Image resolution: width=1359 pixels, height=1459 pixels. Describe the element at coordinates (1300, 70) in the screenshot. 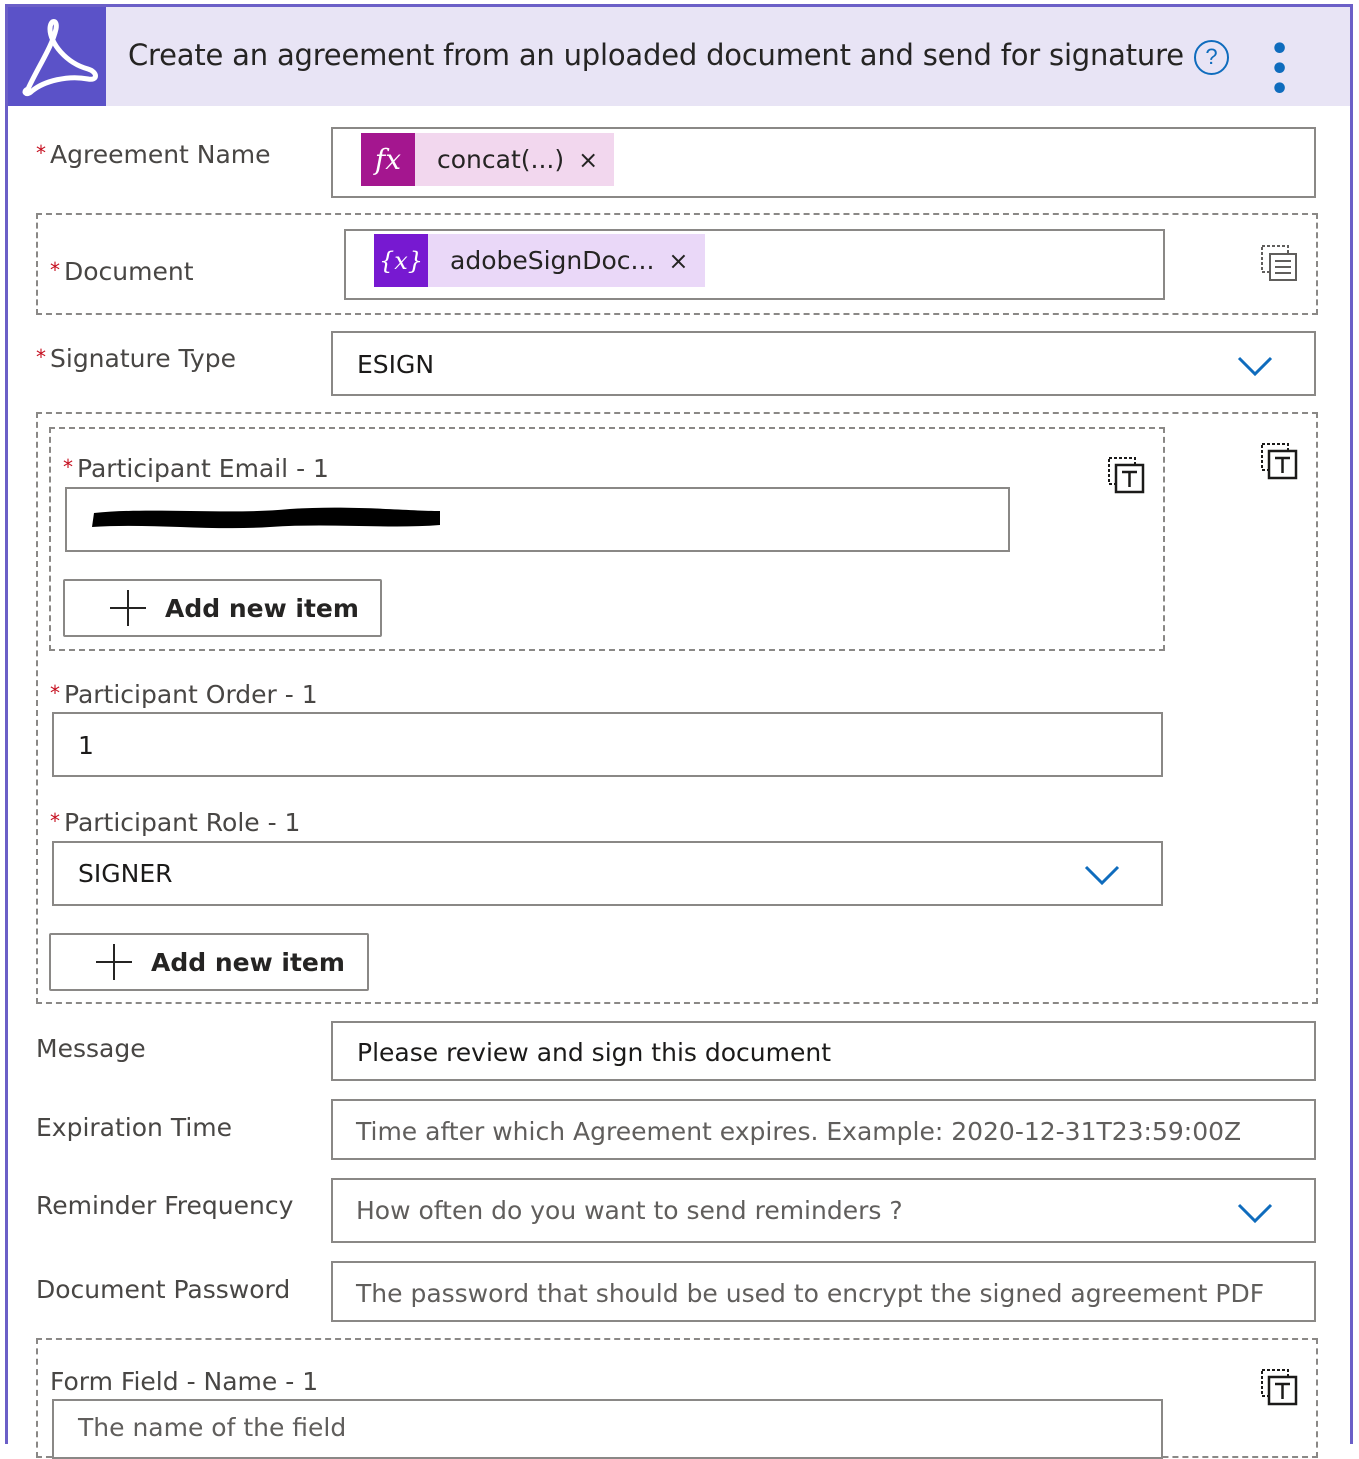

I see `more-options-icon: • • •` at that location.